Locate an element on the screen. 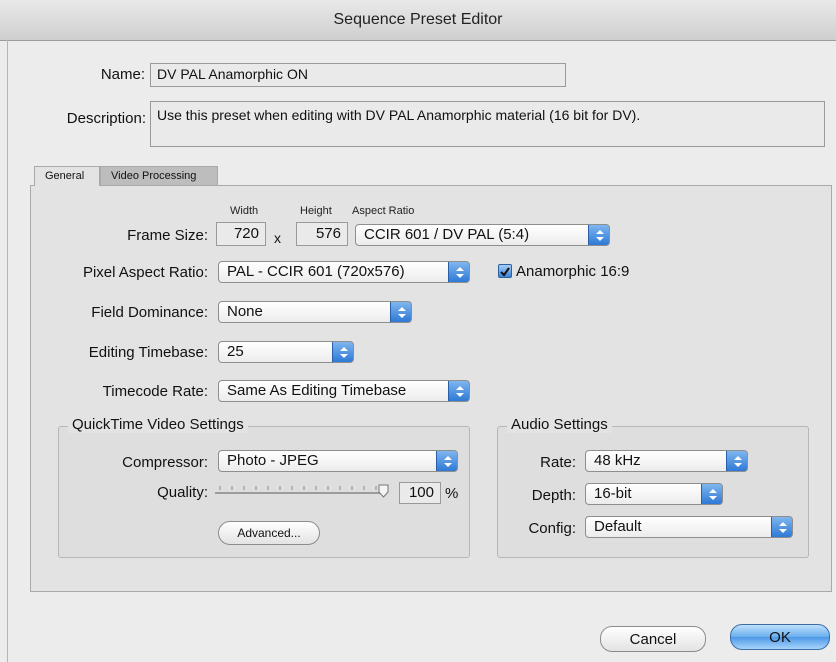 Image resolution: width=836 pixels, height=662 pixels. pixel-aspect-value: PAL - CCIR 601 (720x576) is located at coordinates (316, 271).